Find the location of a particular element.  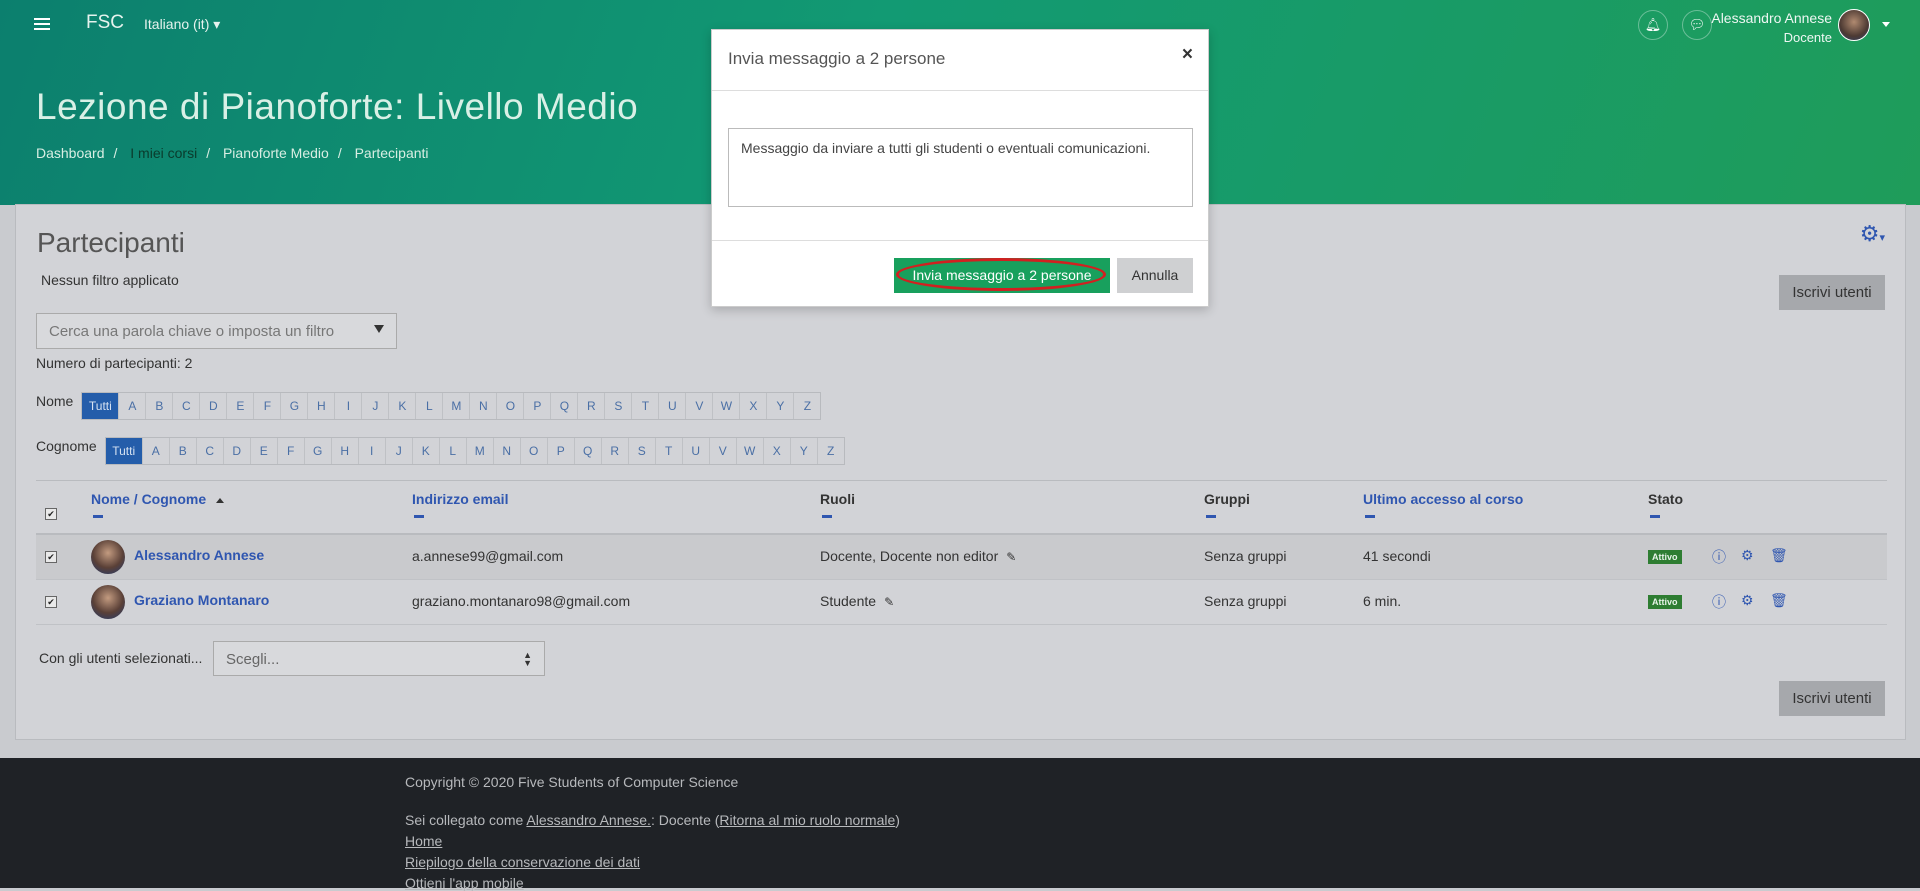

close-icon: × is located at coordinates (1187, 55).